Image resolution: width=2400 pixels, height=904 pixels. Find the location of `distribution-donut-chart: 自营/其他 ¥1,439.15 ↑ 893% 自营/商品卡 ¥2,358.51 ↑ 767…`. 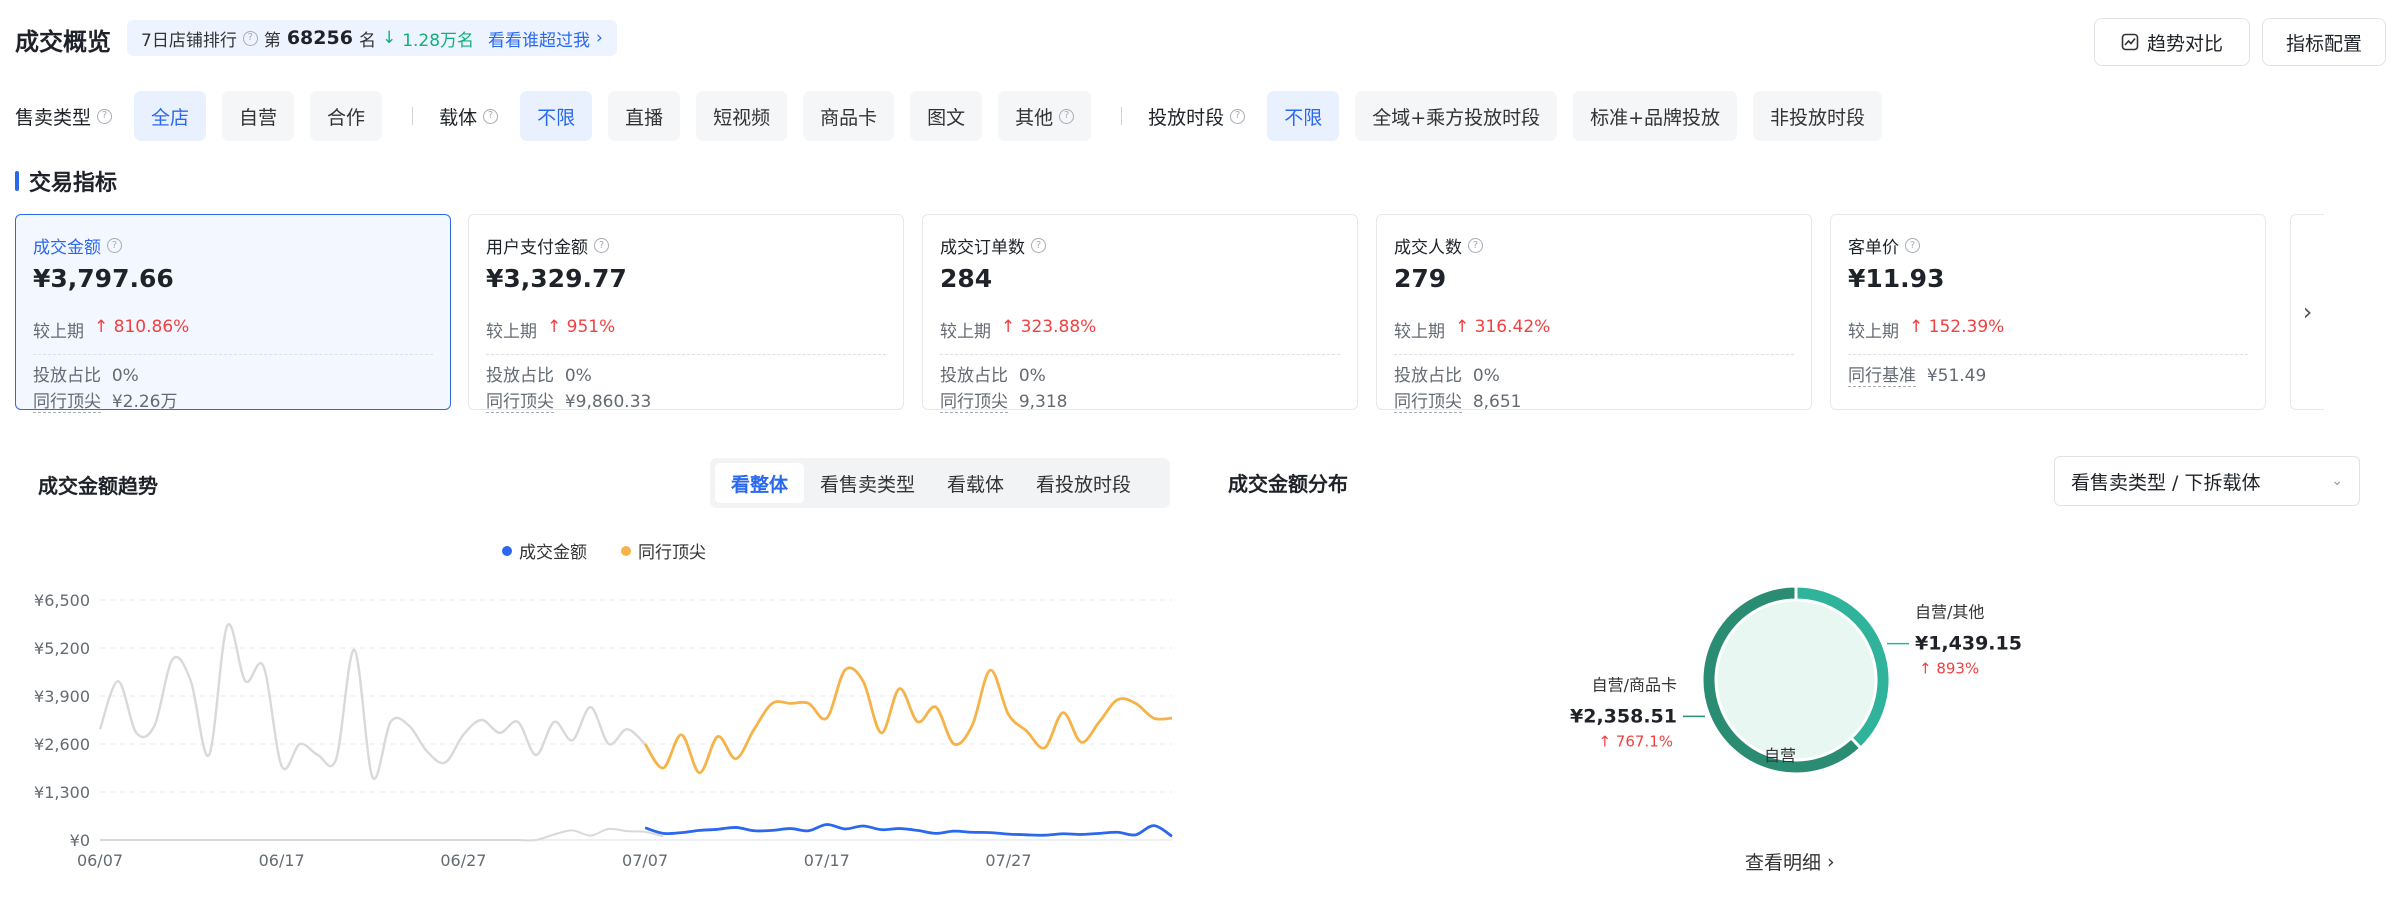

distribution-donut-chart: 自营/其他 ¥1,439.15 ↑ 893% 自营/商品卡 ¥2,358.51 ↑ 767… is located at coordinates (1796, 680).